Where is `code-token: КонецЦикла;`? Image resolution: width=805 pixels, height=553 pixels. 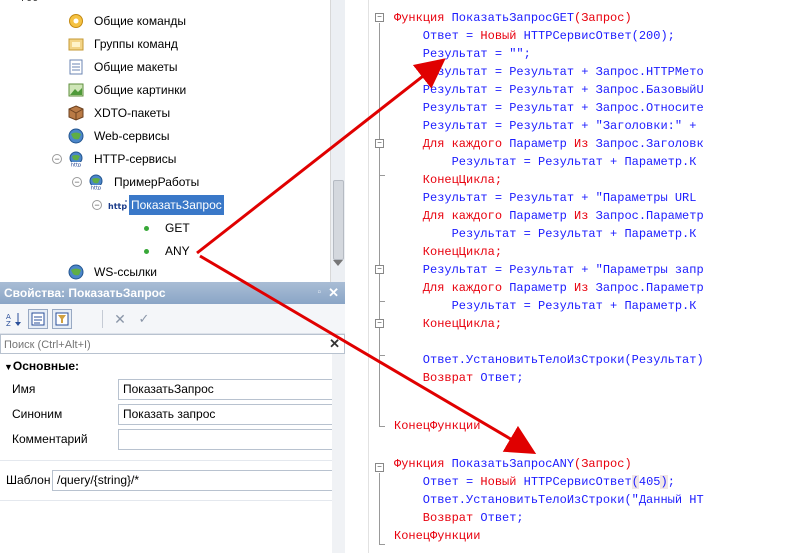 code-token: КонецЦикла; is located at coordinates (448, 180).